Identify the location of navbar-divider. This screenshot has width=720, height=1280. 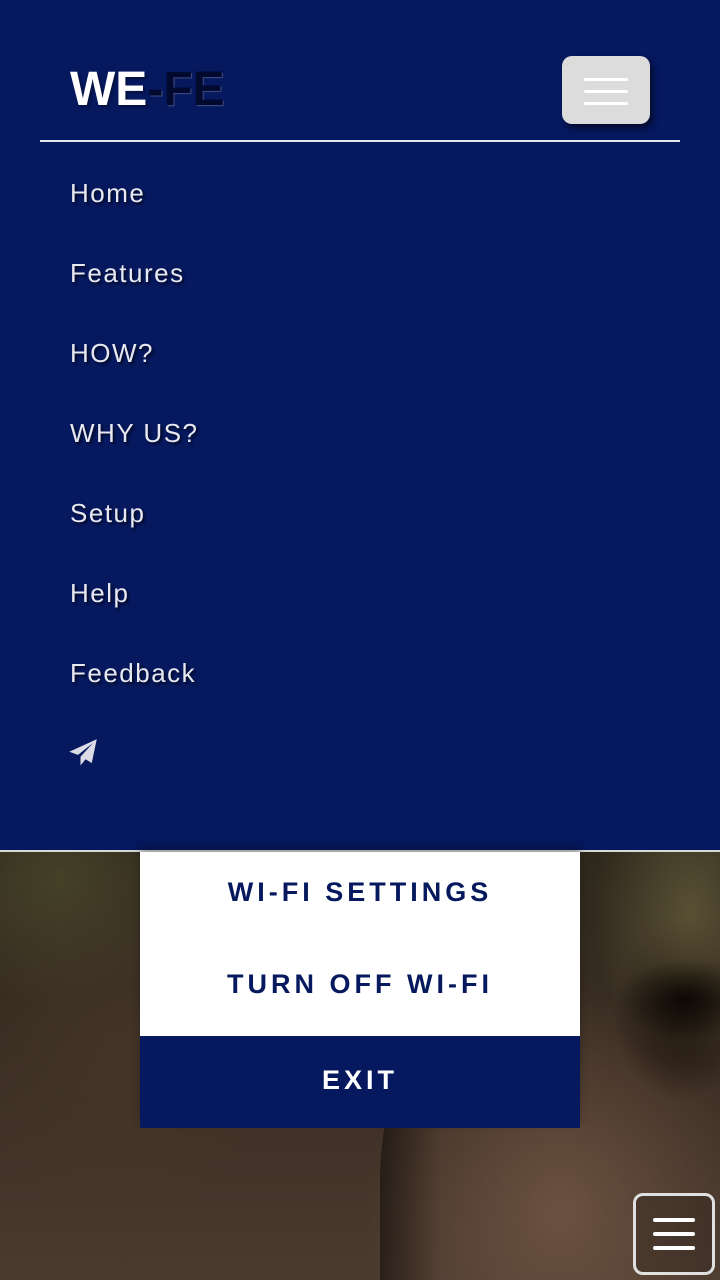
(360, 141).